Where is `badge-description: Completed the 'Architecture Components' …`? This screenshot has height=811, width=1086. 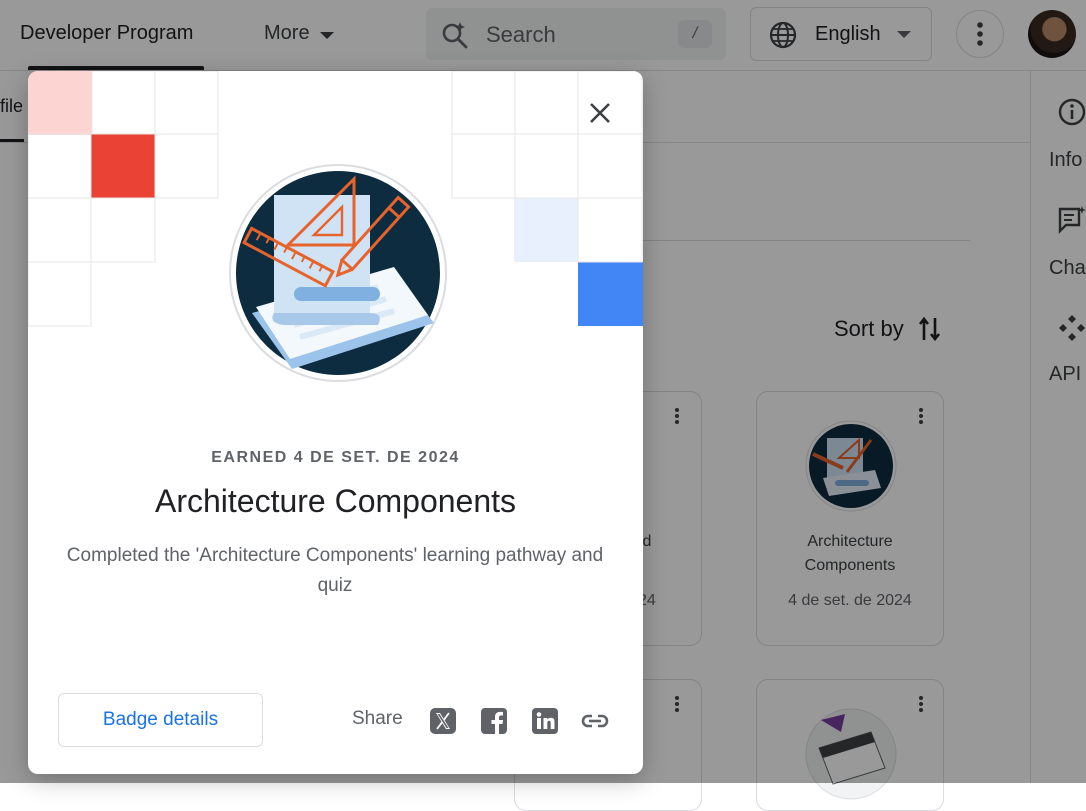
badge-description: Completed the 'Architecture Components' … is located at coordinates (335, 570).